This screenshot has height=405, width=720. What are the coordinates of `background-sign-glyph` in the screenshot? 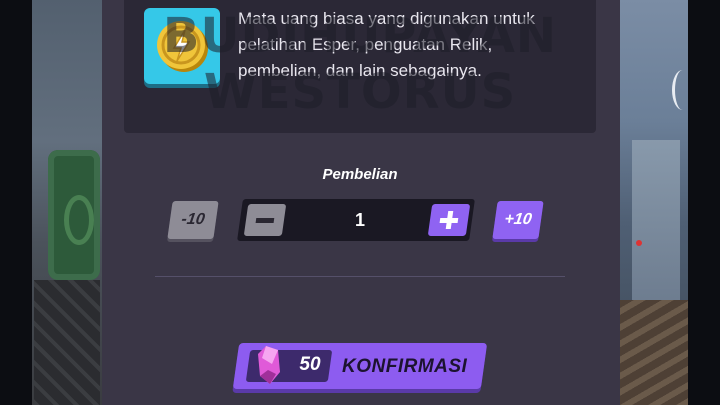 It's located at (79, 220).